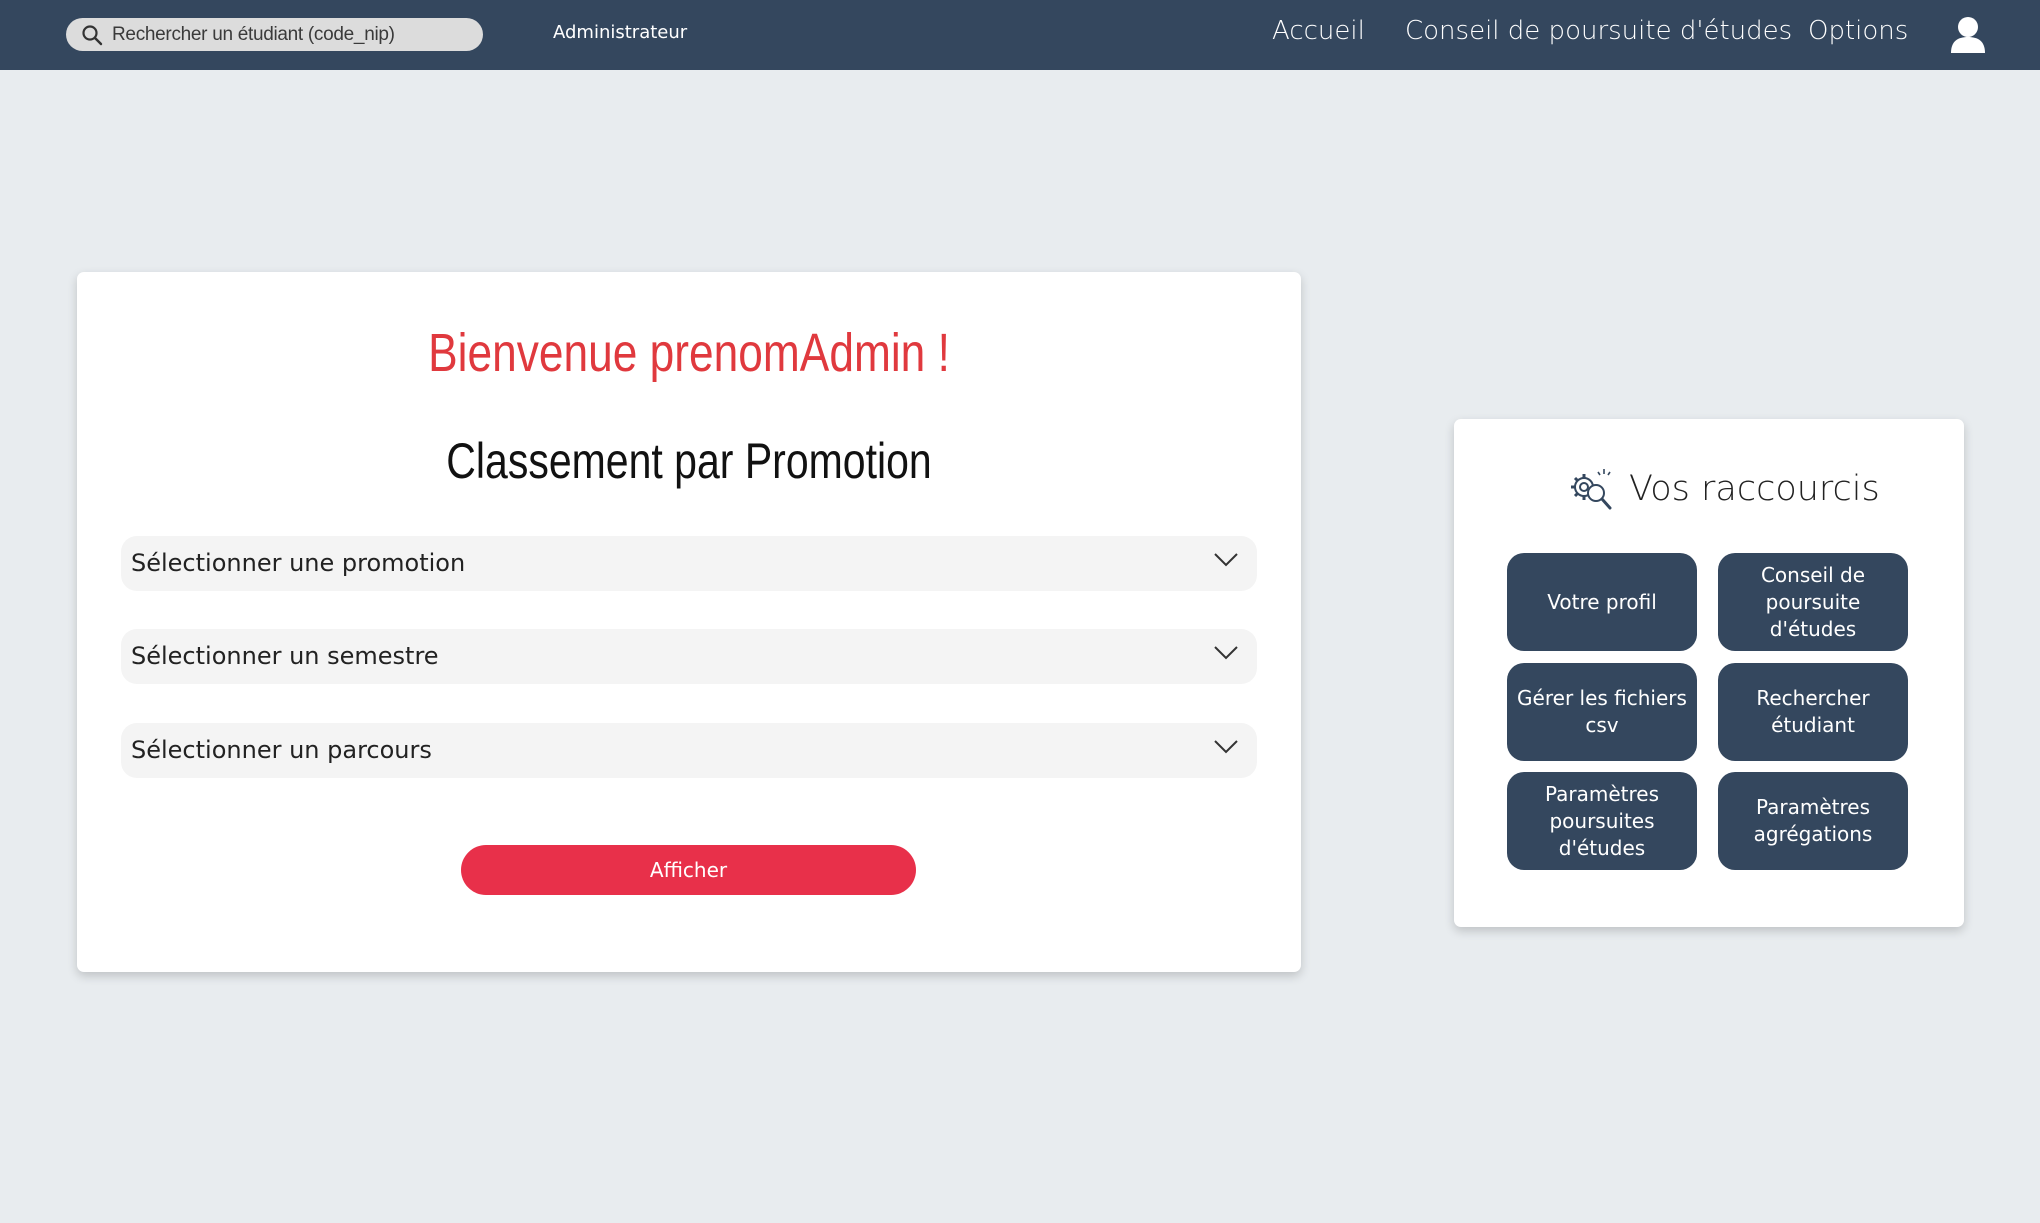 The image size is (2040, 1223). I want to click on parcours-select-label: Sélectionner un parcours, so click(281, 750).